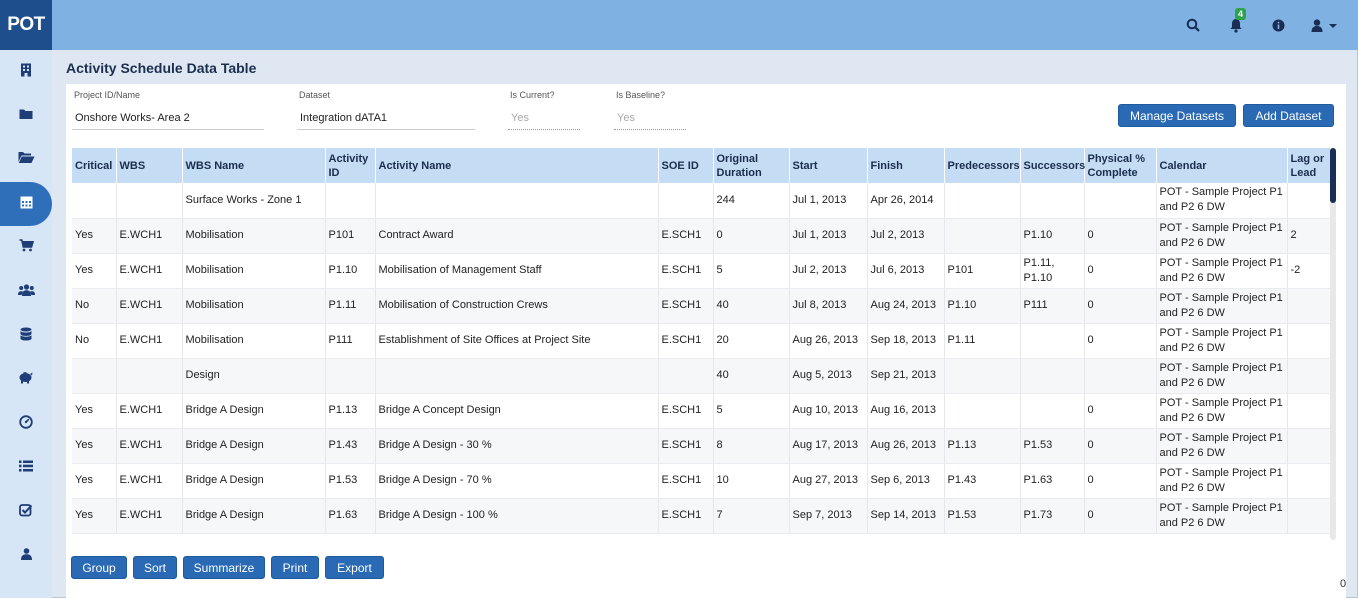 Image resolution: width=1358 pixels, height=598 pixels. What do you see at coordinates (26, 72) in the screenshot?
I see `sidebar-item-building` at bounding box center [26, 72].